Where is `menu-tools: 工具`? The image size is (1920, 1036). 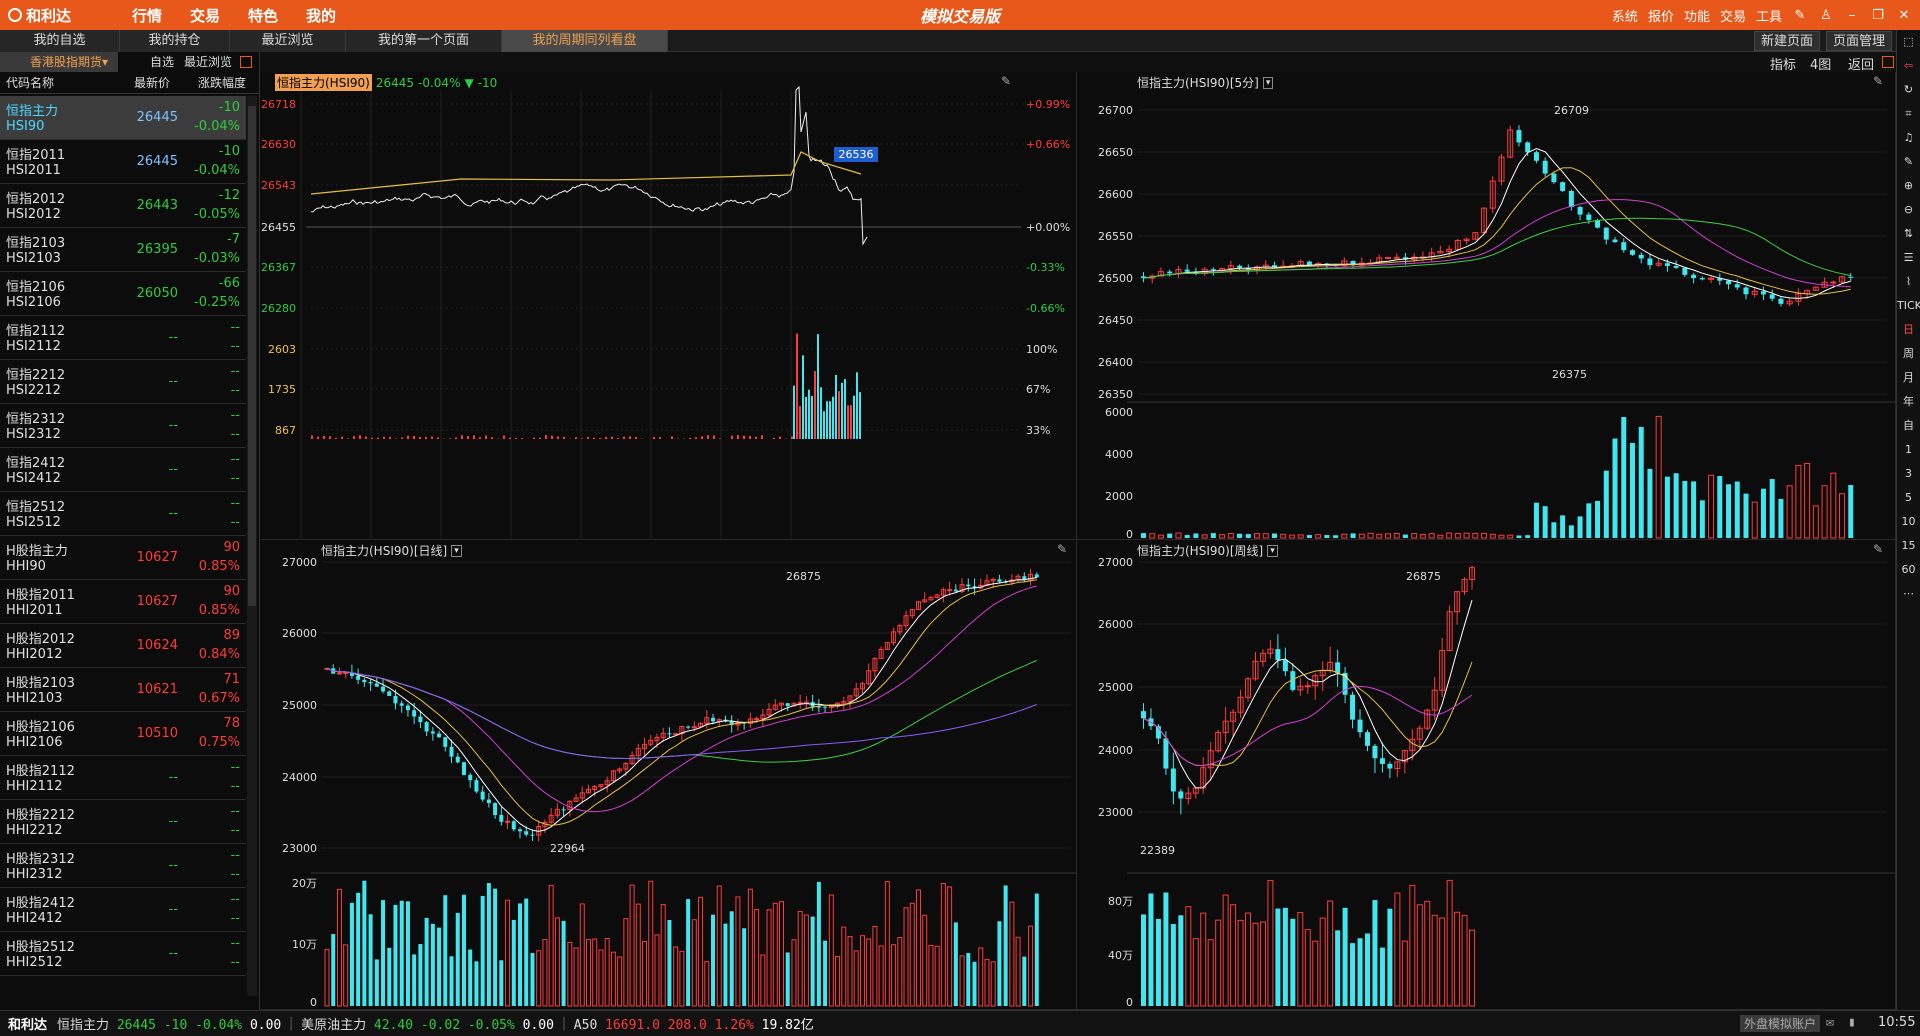 menu-tools: 工具 is located at coordinates (1769, 15).